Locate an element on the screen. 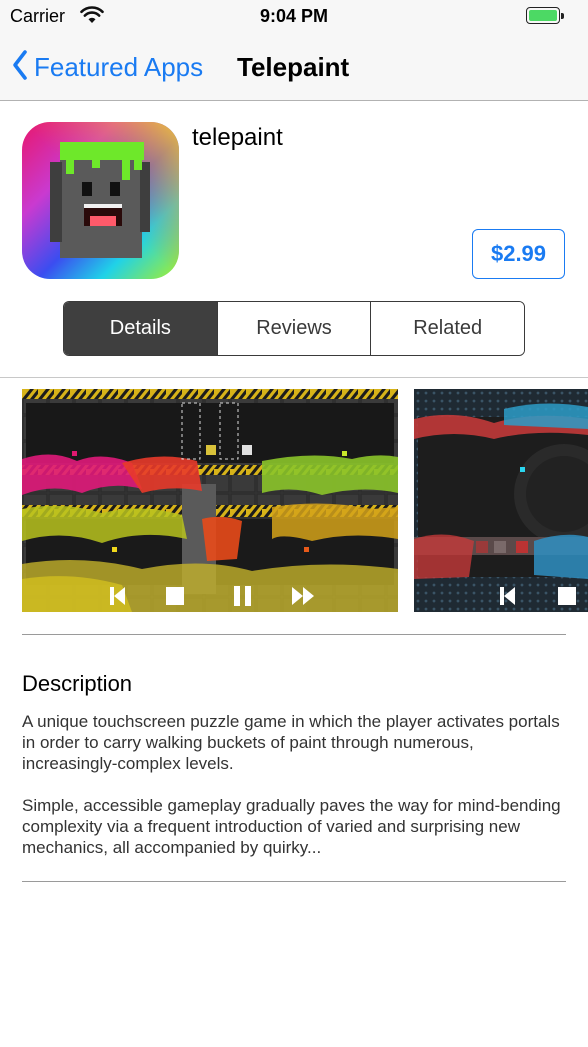 The image size is (588, 1047). navigation-bar: Featured Apps Telepaint is located at coordinates (294, 67).